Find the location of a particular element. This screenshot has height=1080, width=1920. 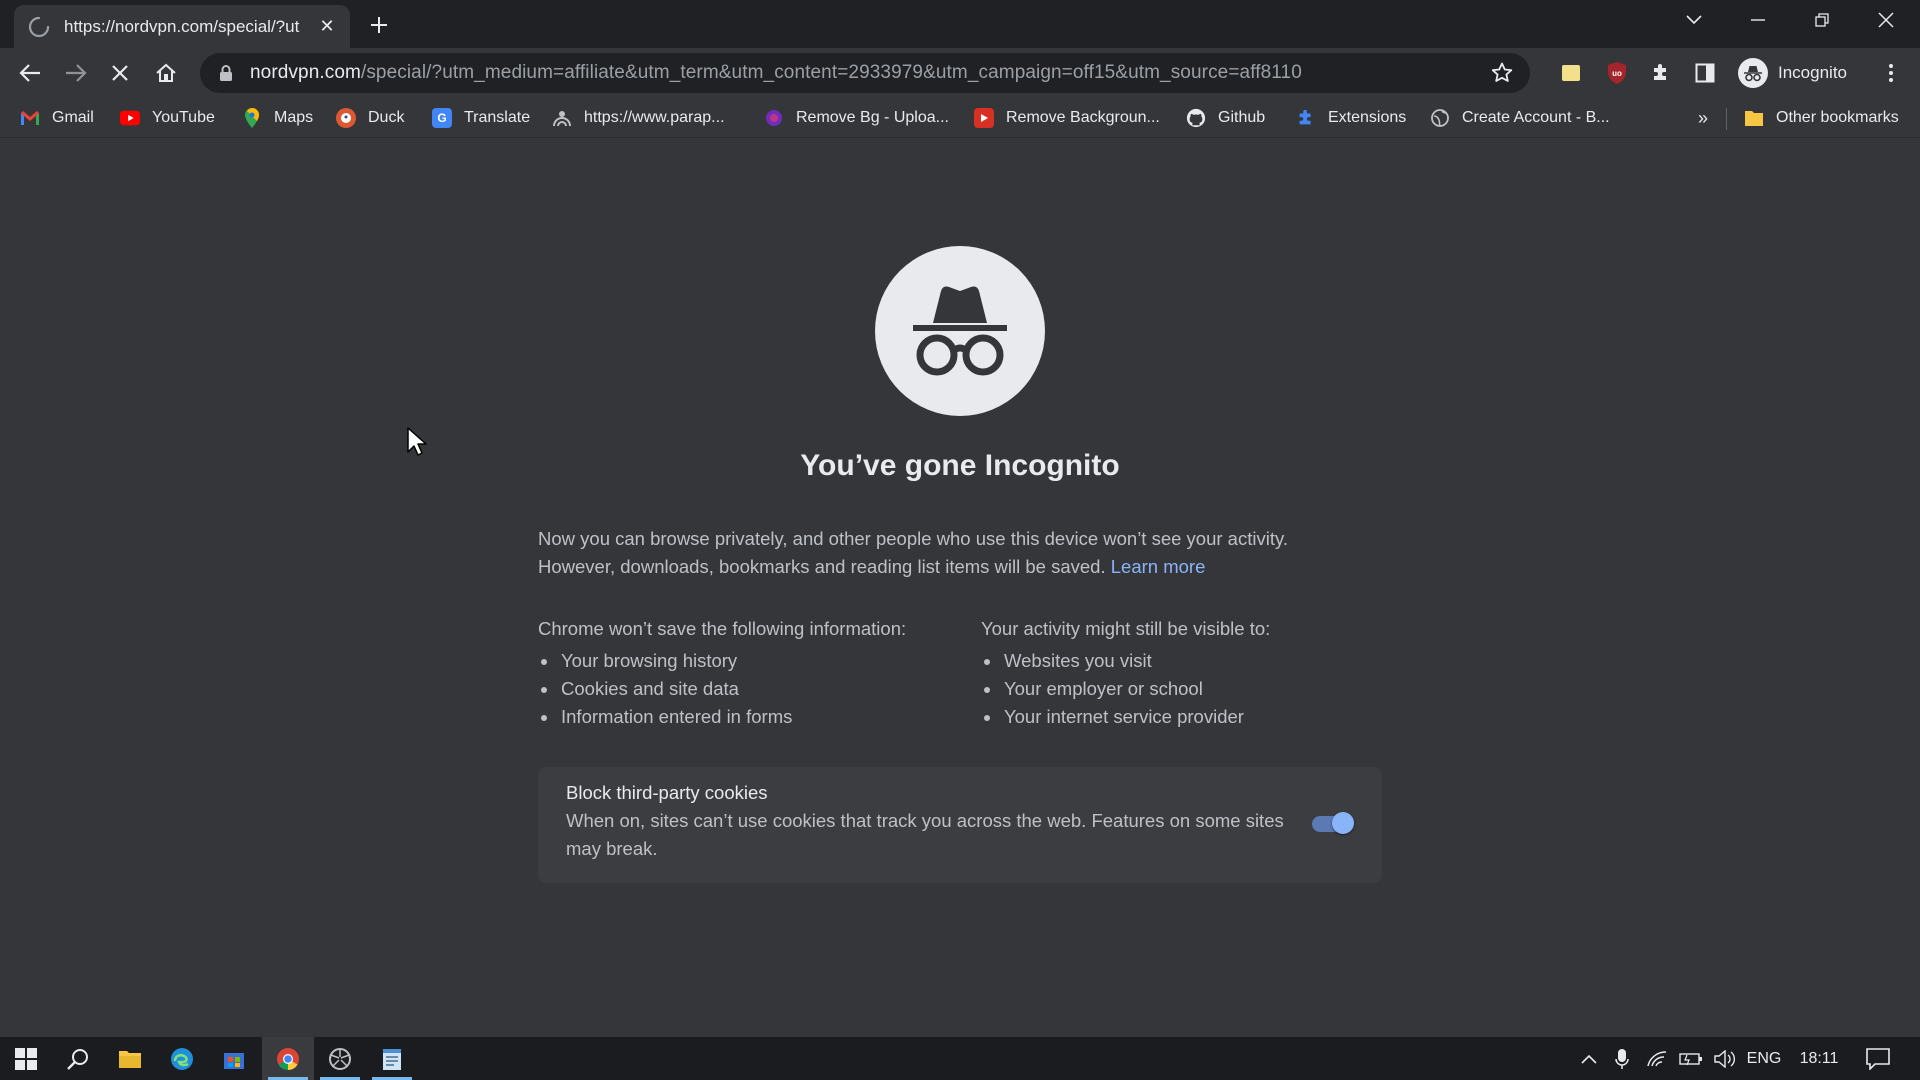

duck-icon is located at coordinates (346, 118).